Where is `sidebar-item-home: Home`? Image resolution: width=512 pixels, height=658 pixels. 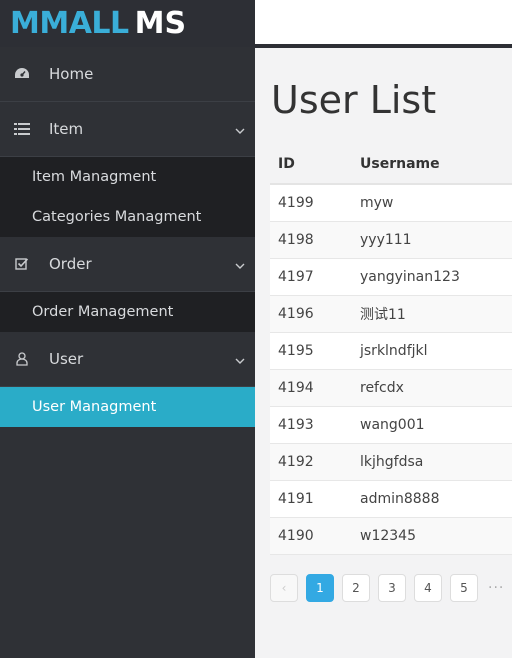
sidebar-item-home: Home is located at coordinates (127, 74).